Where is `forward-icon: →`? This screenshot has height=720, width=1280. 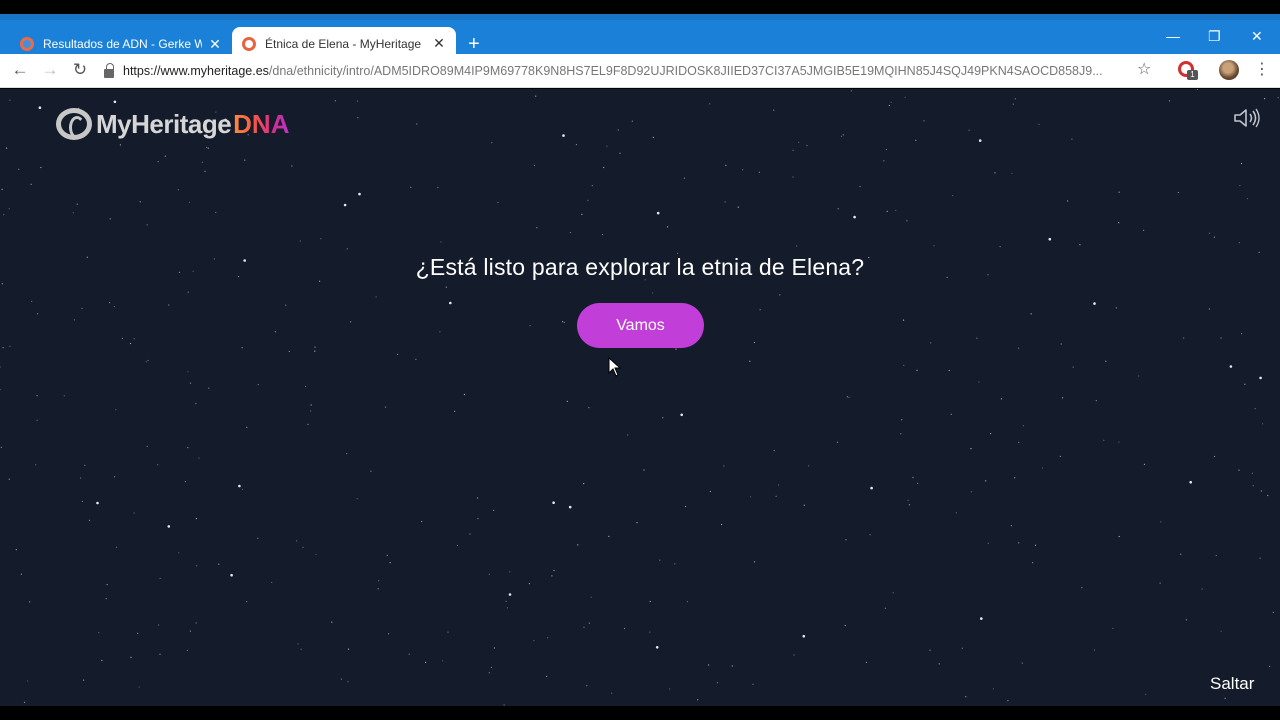
forward-icon: → is located at coordinates (50, 70).